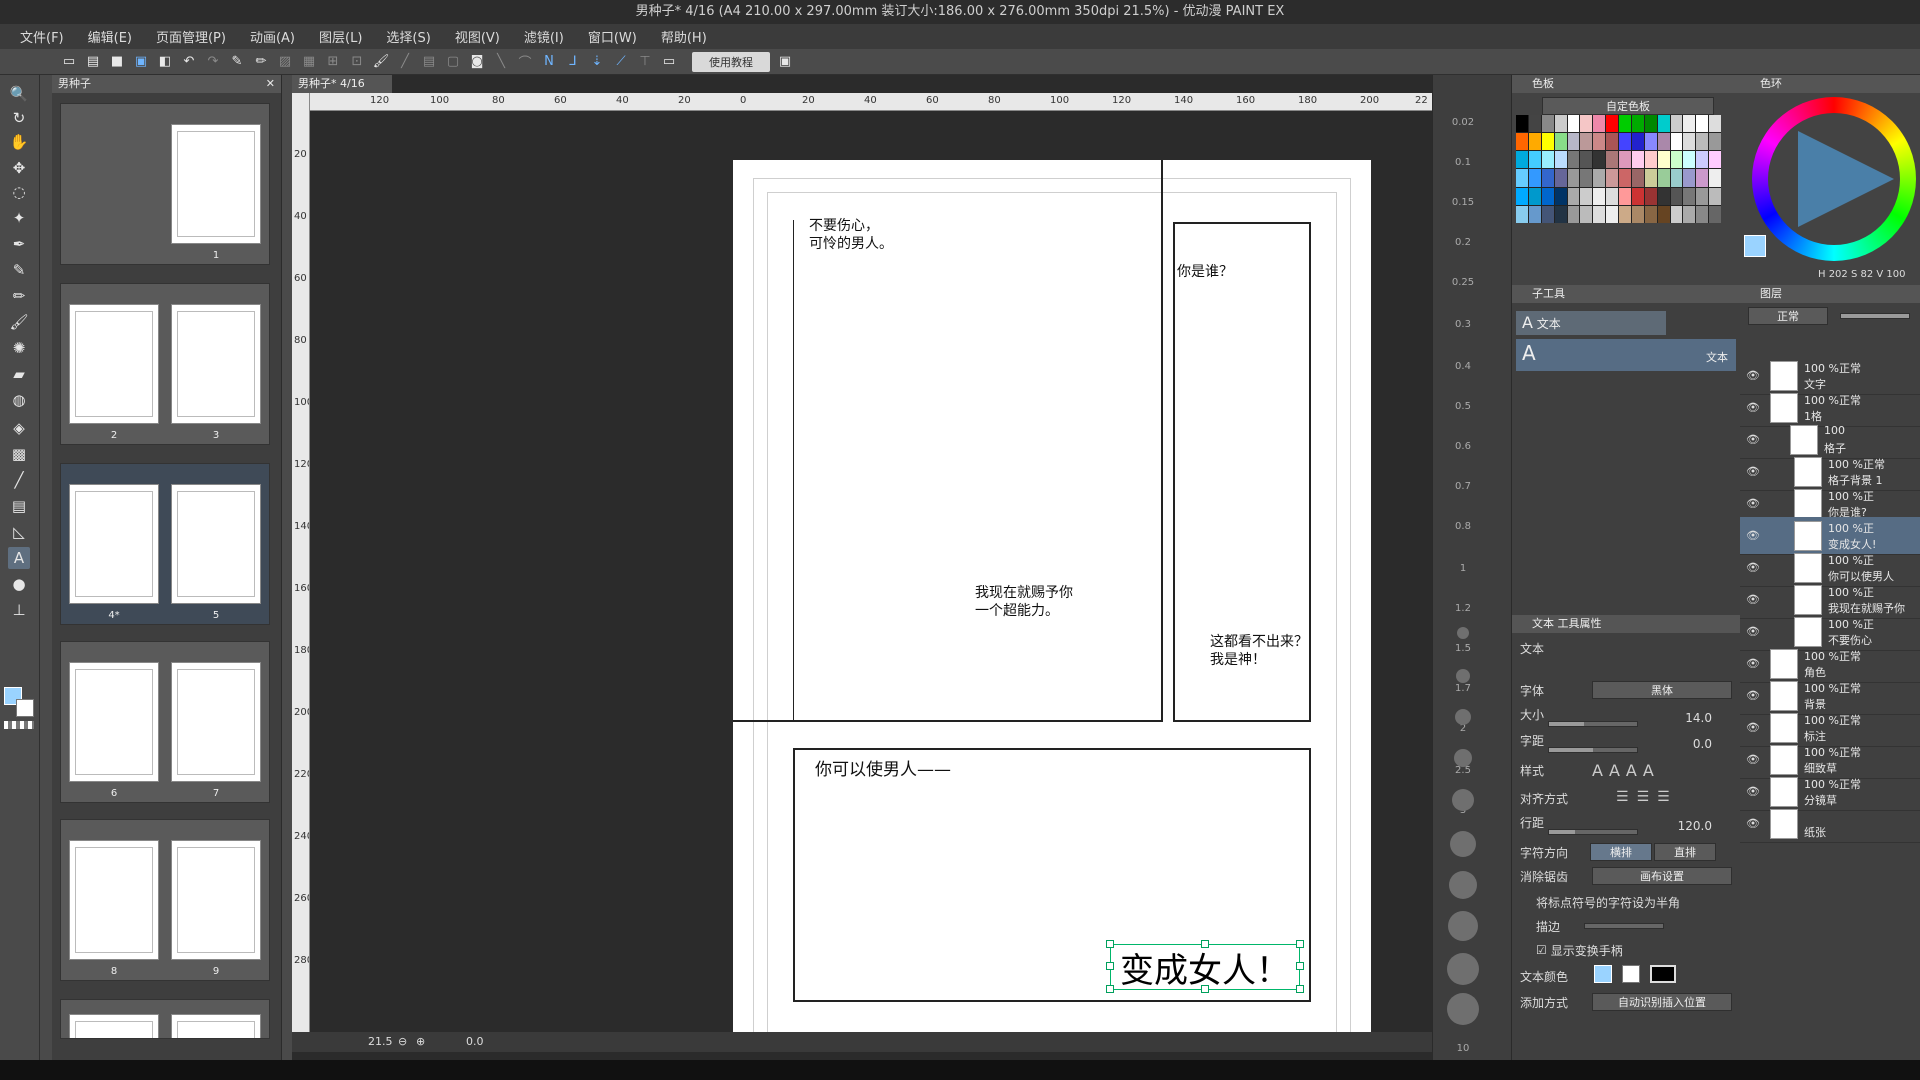  I want to click on menu-window: 窗口(W), so click(612, 36).